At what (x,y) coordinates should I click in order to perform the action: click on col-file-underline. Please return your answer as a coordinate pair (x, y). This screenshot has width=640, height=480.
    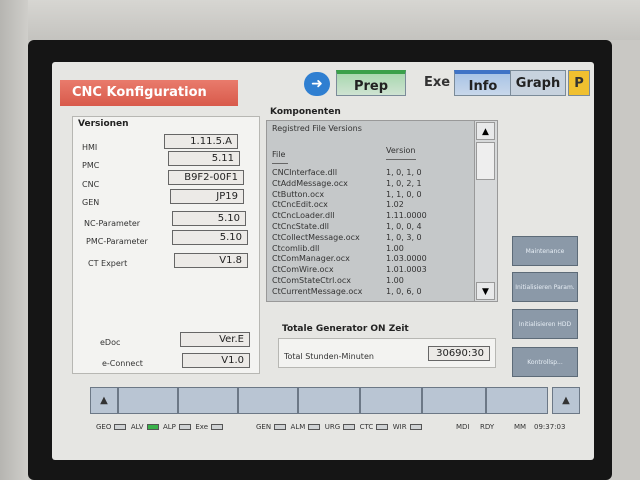
    Looking at the image, I should click on (280, 163).